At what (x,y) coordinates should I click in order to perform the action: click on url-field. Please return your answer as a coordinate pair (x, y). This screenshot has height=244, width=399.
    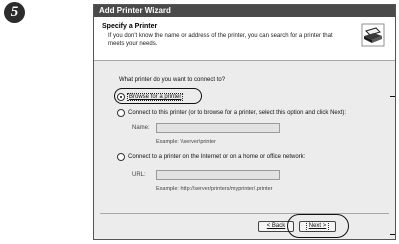
    Looking at the image, I should click on (218, 175).